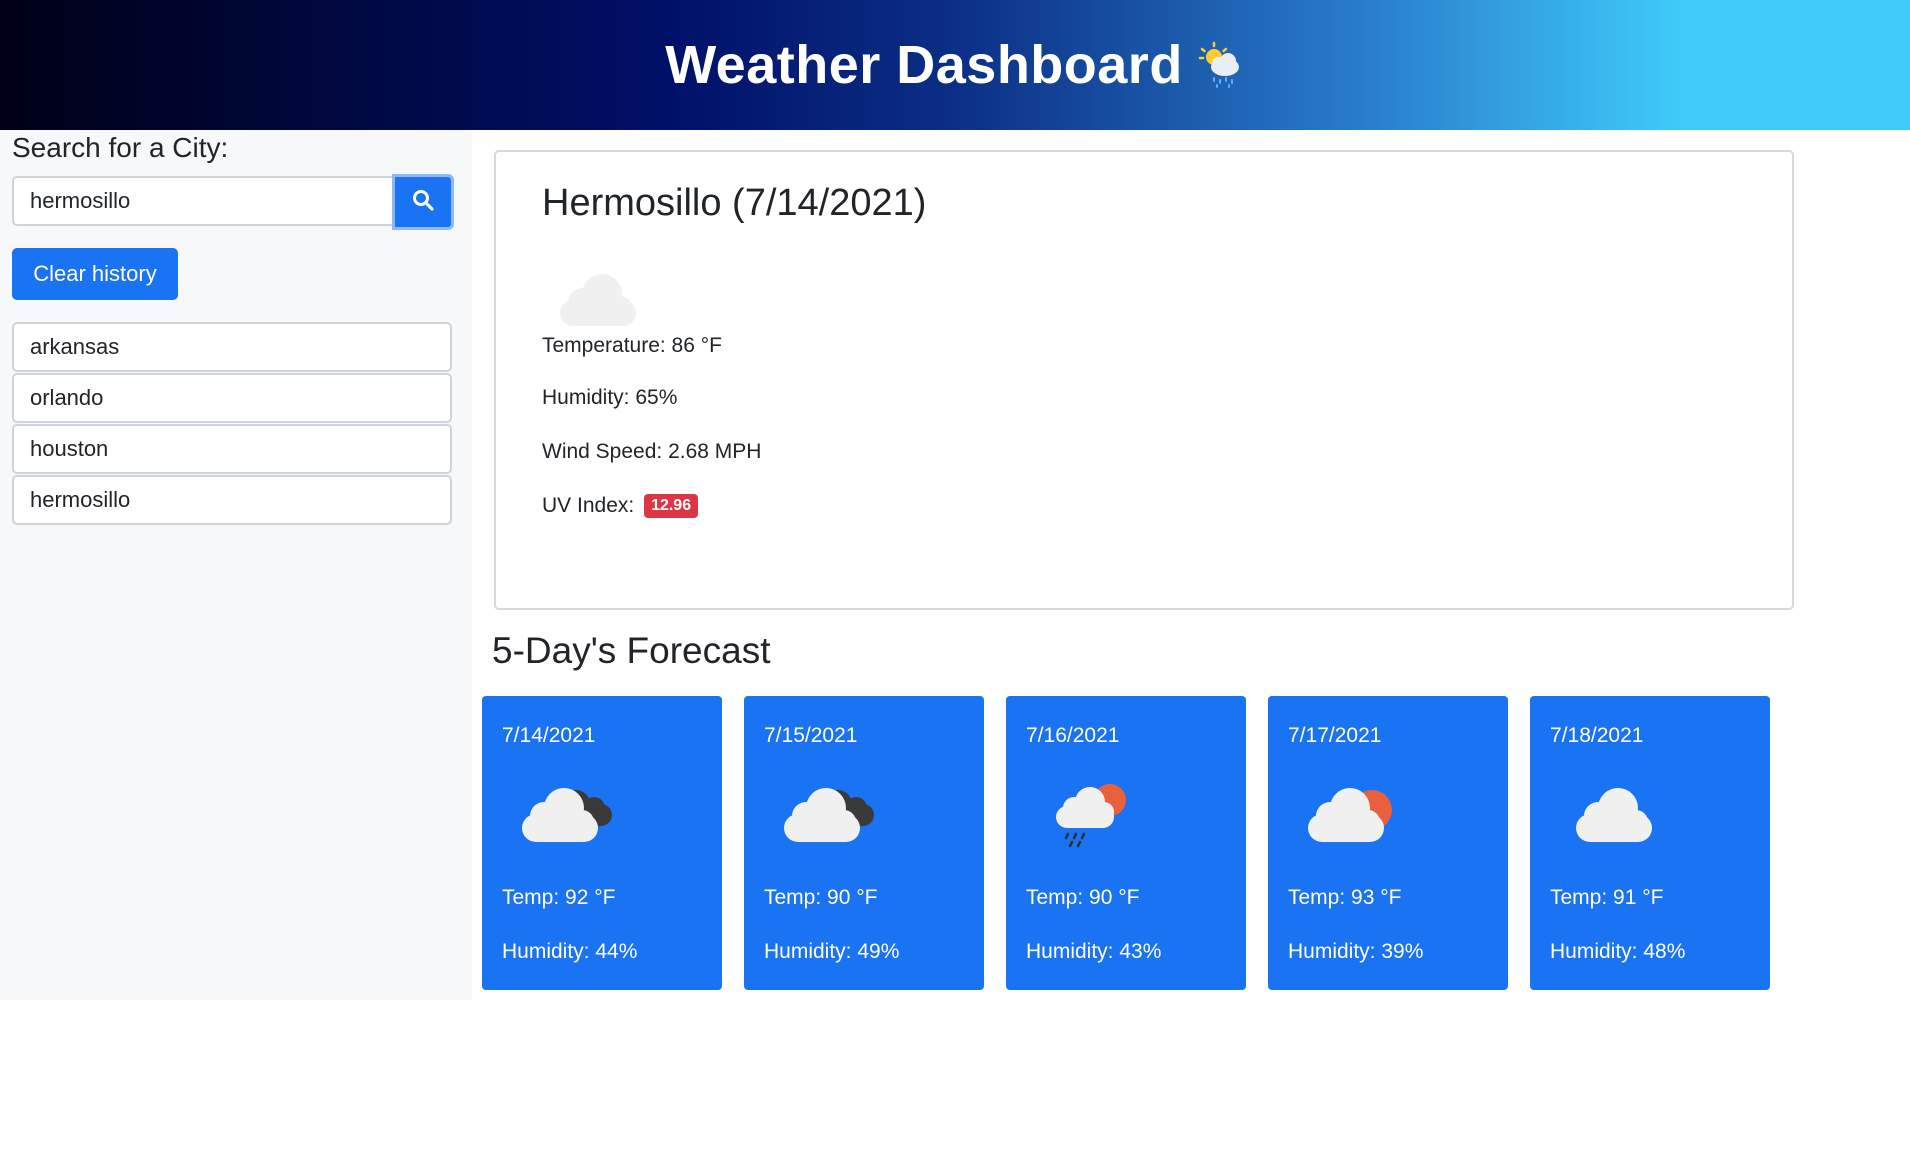 Image resolution: width=1910 pixels, height=1156 pixels. Describe the element at coordinates (232, 398) in the screenshot. I see `history-item-orlando: orlando` at that location.